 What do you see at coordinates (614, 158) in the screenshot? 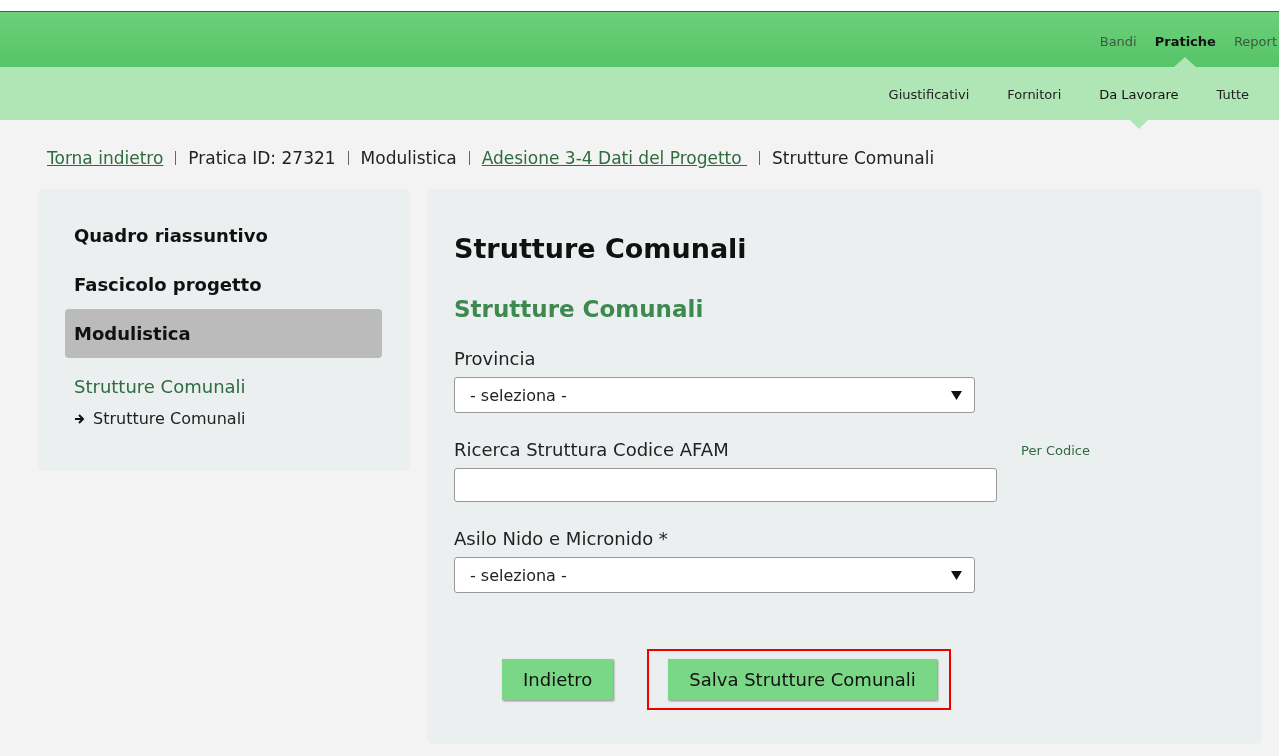
I see `breadcrumb-link: Adesione 3-4 Dati del Progetto` at bounding box center [614, 158].